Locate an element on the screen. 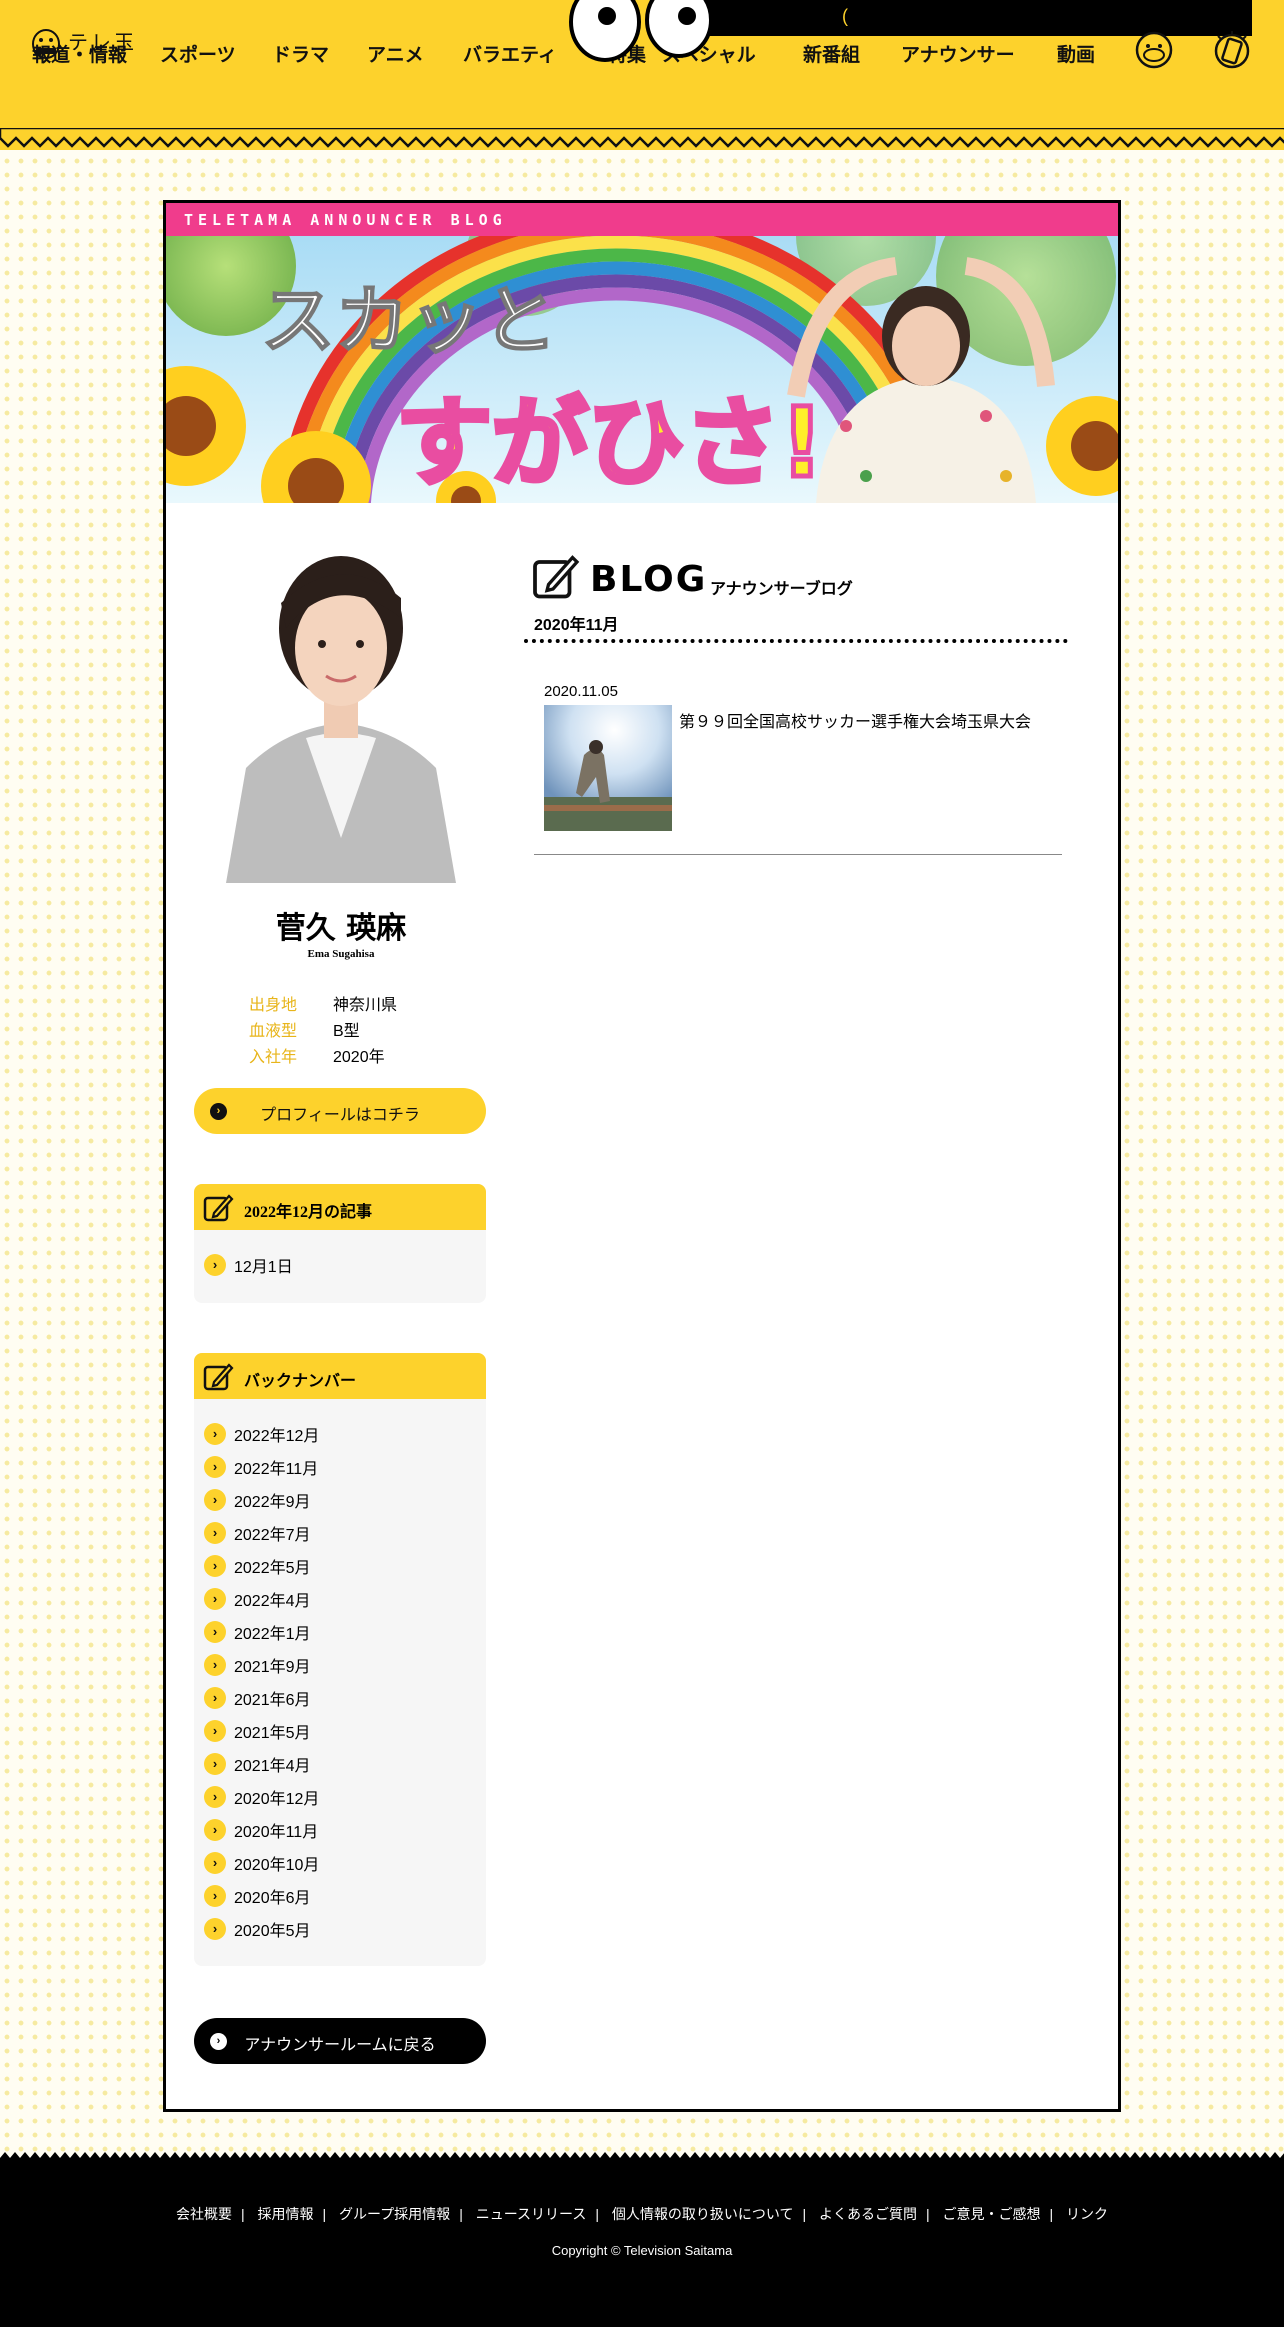 The image size is (1284, 2327). backnumber-title: バックナンバー is located at coordinates (300, 1381).